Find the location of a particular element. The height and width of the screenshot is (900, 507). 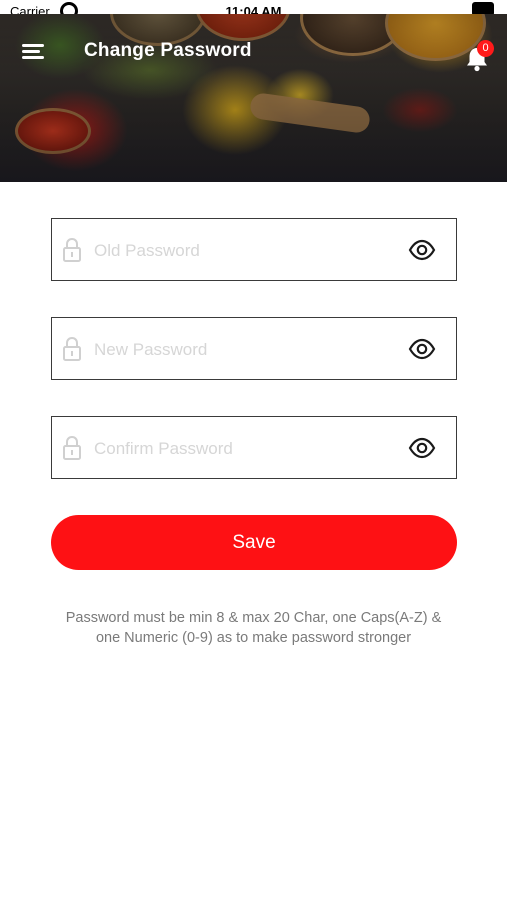

new-password-field is located at coordinates (254, 348).